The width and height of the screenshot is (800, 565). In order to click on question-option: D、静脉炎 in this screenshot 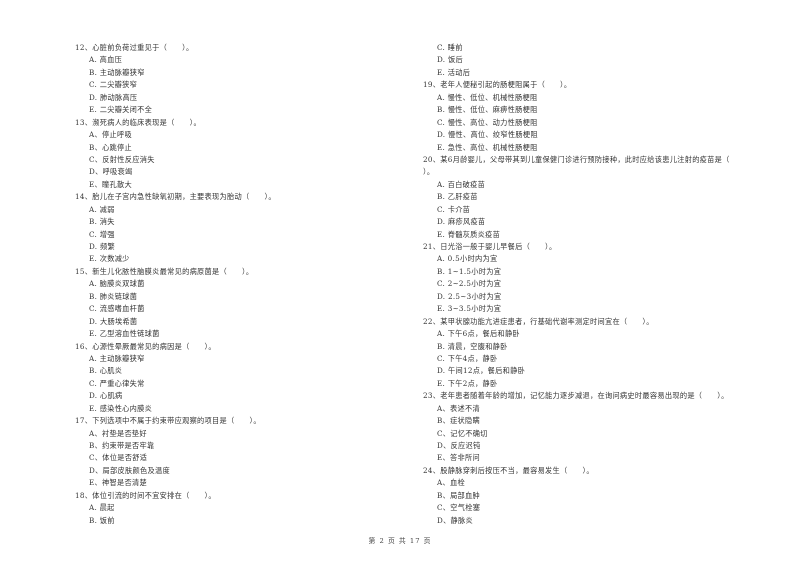, I will do `click(455, 520)`.